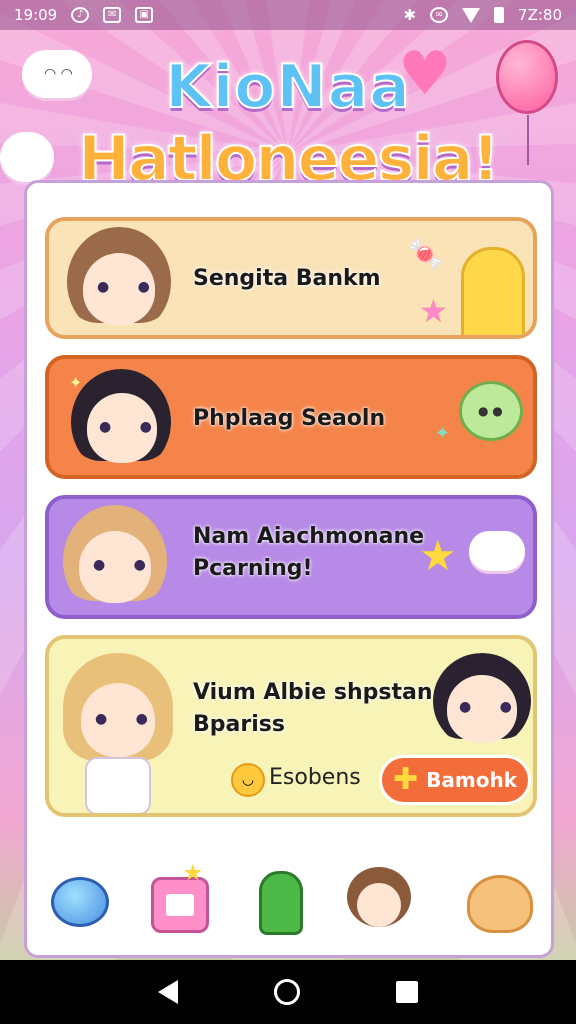 The image size is (576, 1024). Describe the element at coordinates (168, 992) in the screenshot. I see `back-icon` at that location.